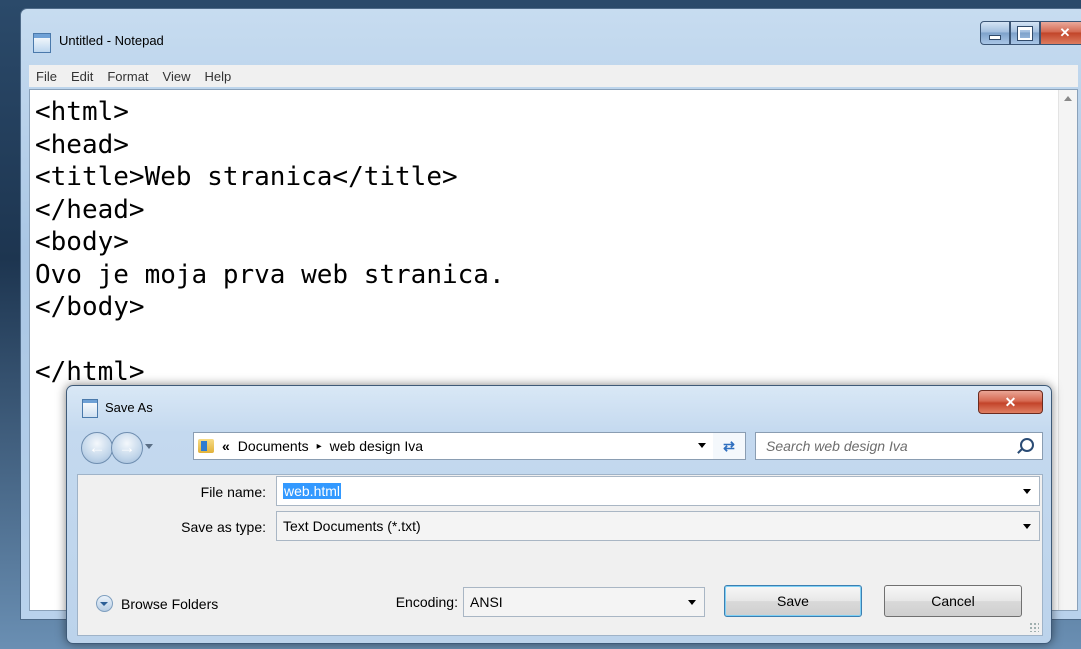 The width and height of the screenshot is (1081, 649). What do you see at coordinates (584, 602) in the screenshot?
I see `encoding-select: ANSI` at bounding box center [584, 602].